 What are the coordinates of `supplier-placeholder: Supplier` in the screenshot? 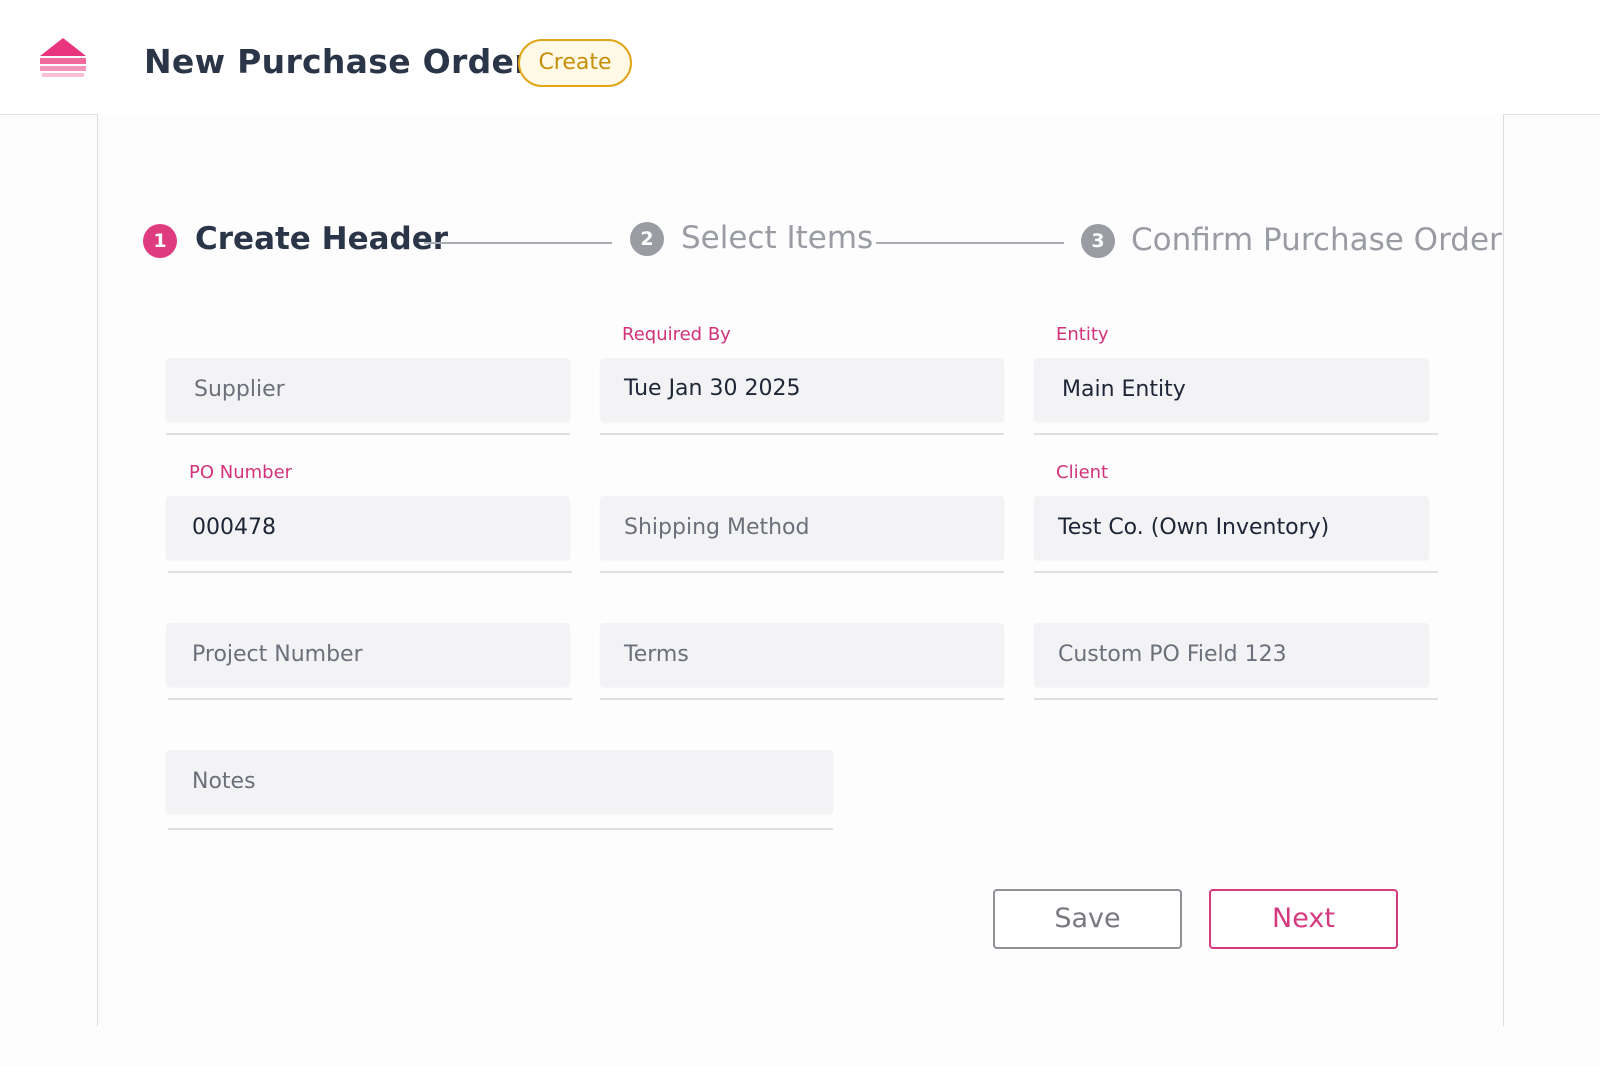 It's located at (239, 389).